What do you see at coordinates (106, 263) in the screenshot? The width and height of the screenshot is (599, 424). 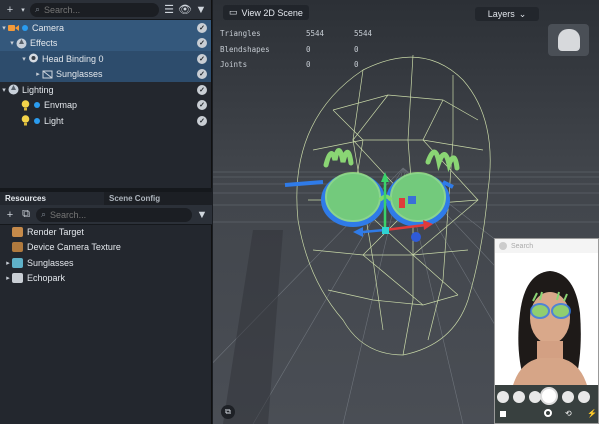 I see `resource-item-sunglasses: ▸ Sunglasses` at bounding box center [106, 263].